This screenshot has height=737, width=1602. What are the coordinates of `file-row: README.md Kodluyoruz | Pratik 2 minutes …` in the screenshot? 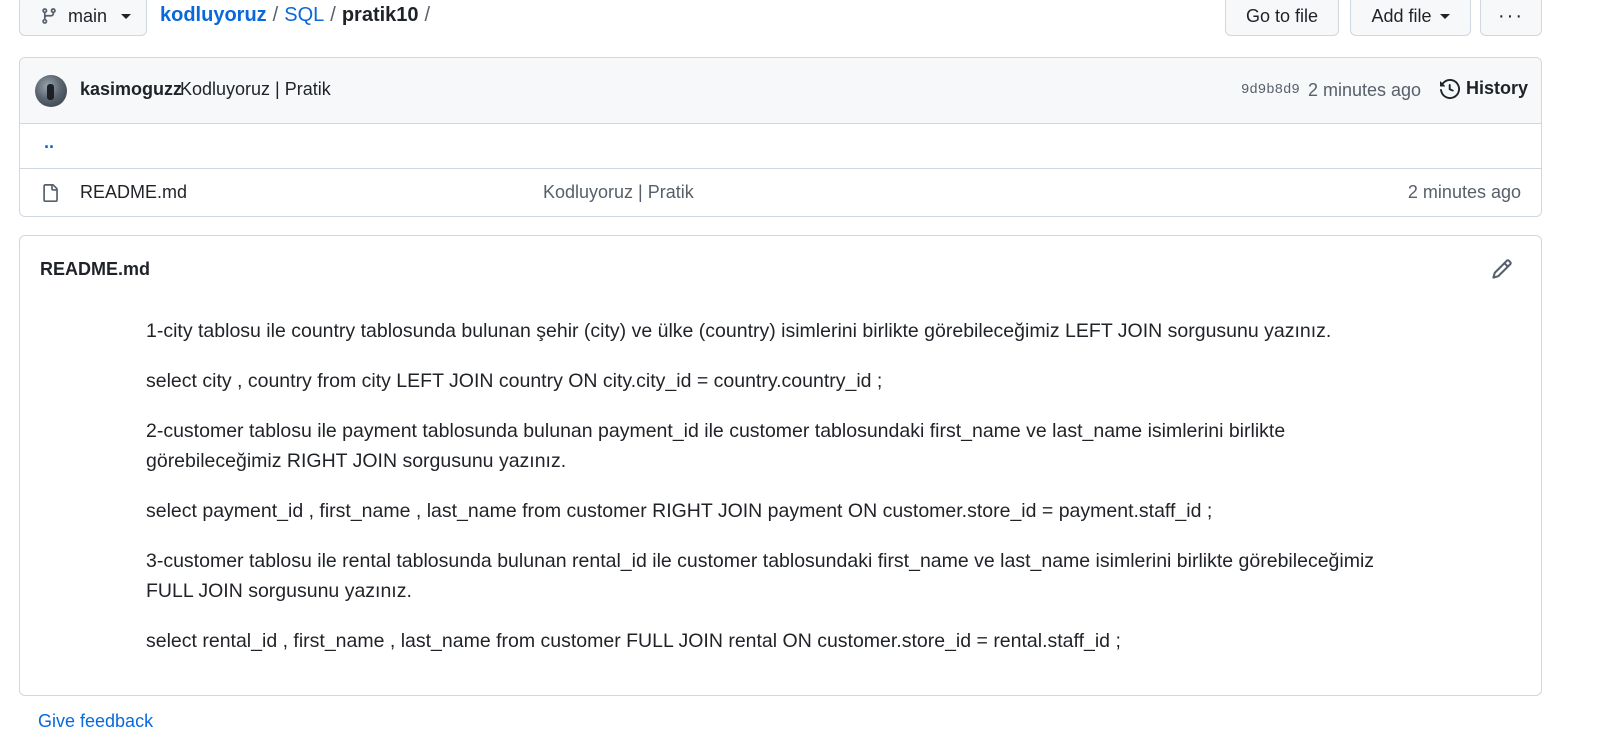 It's located at (780, 192).